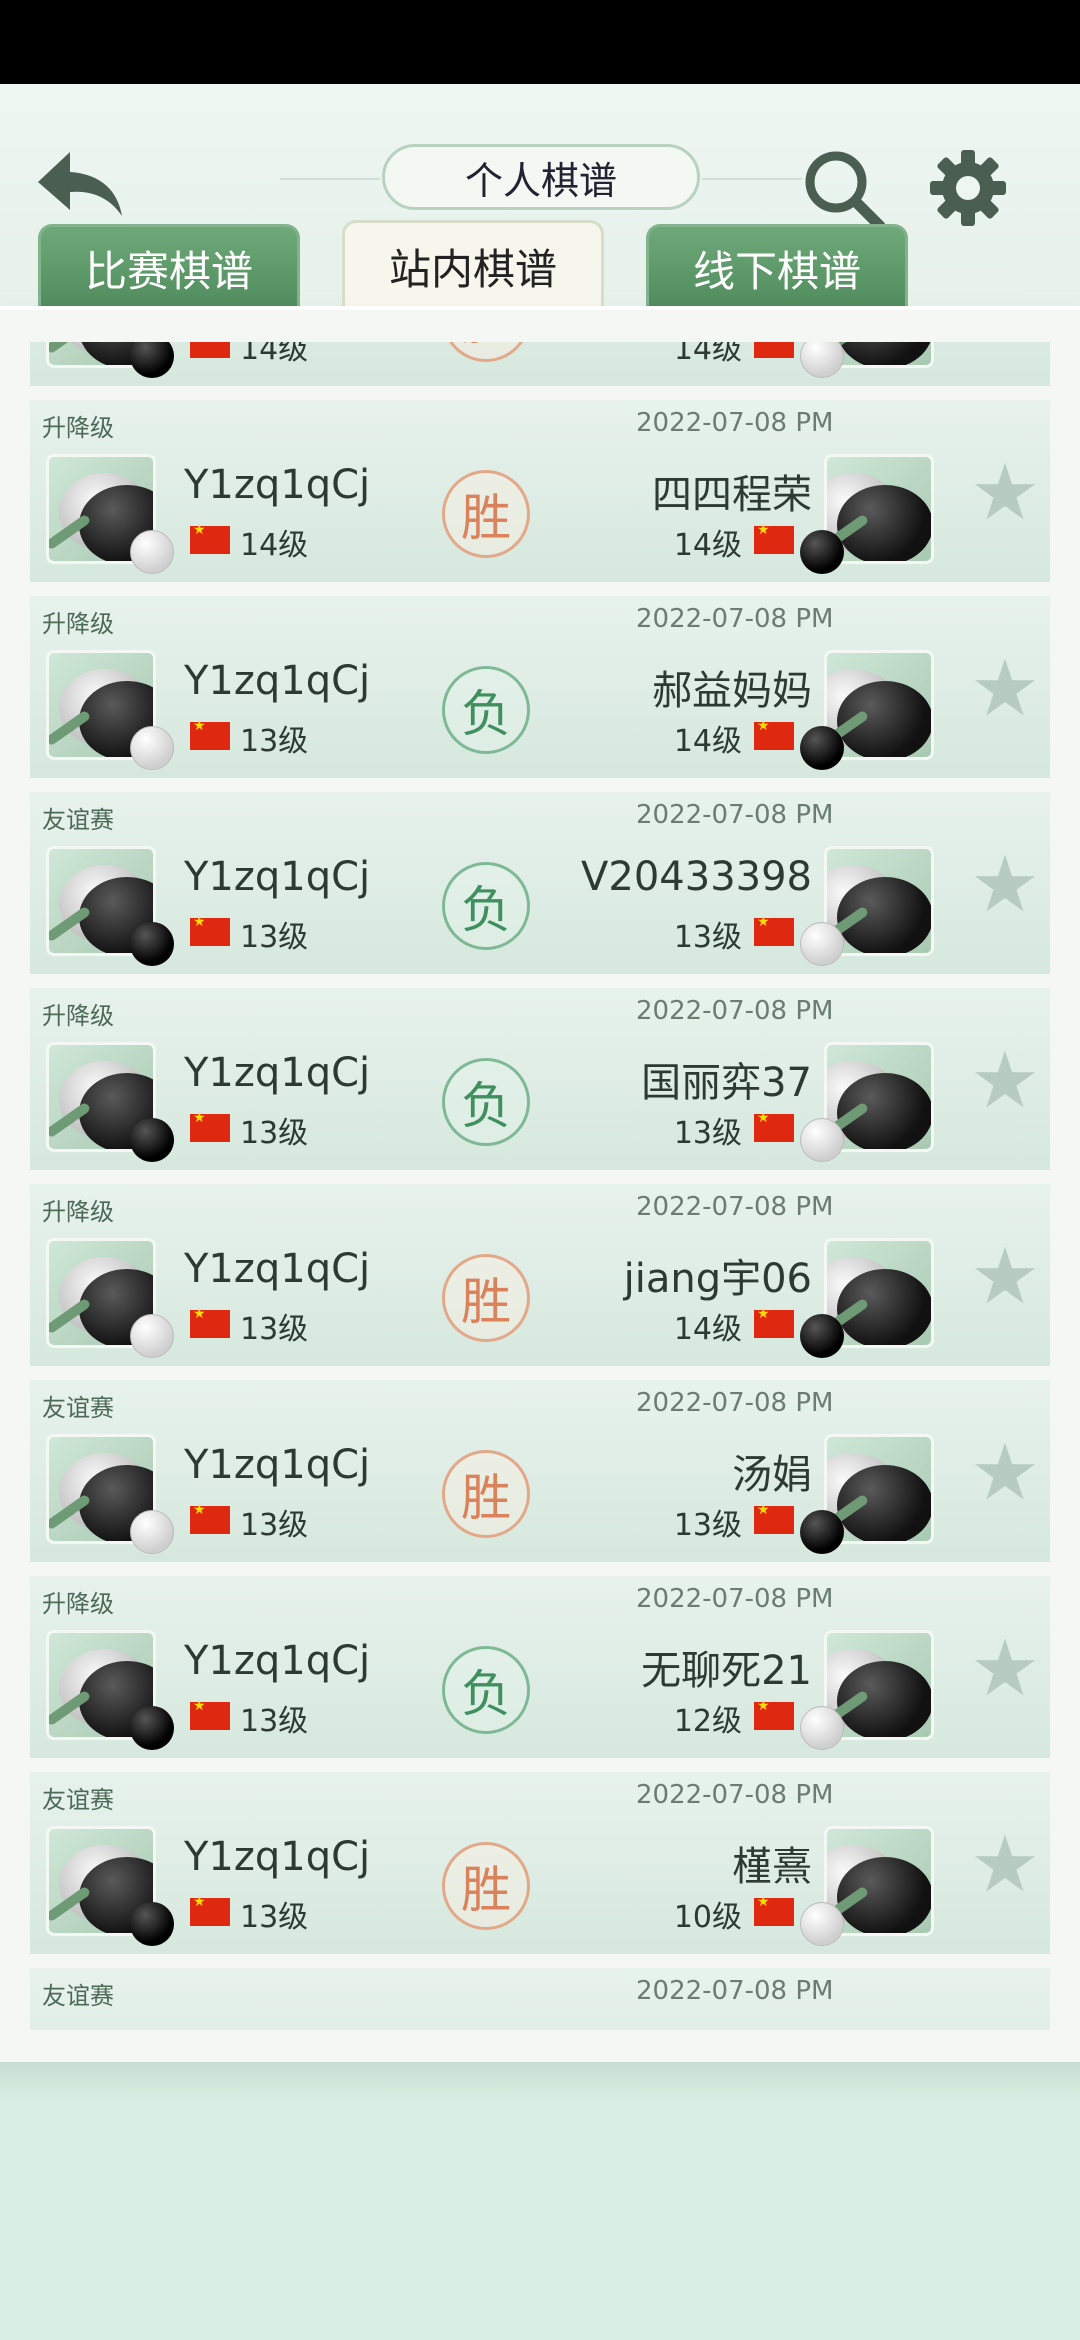  What do you see at coordinates (540, 1669) in the screenshot?
I see `game-record-row: 升降级 2022-07-08 PM Y1zq1qCj 13级 负 无聊死21 12级 ★` at bounding box center [540, 1669].